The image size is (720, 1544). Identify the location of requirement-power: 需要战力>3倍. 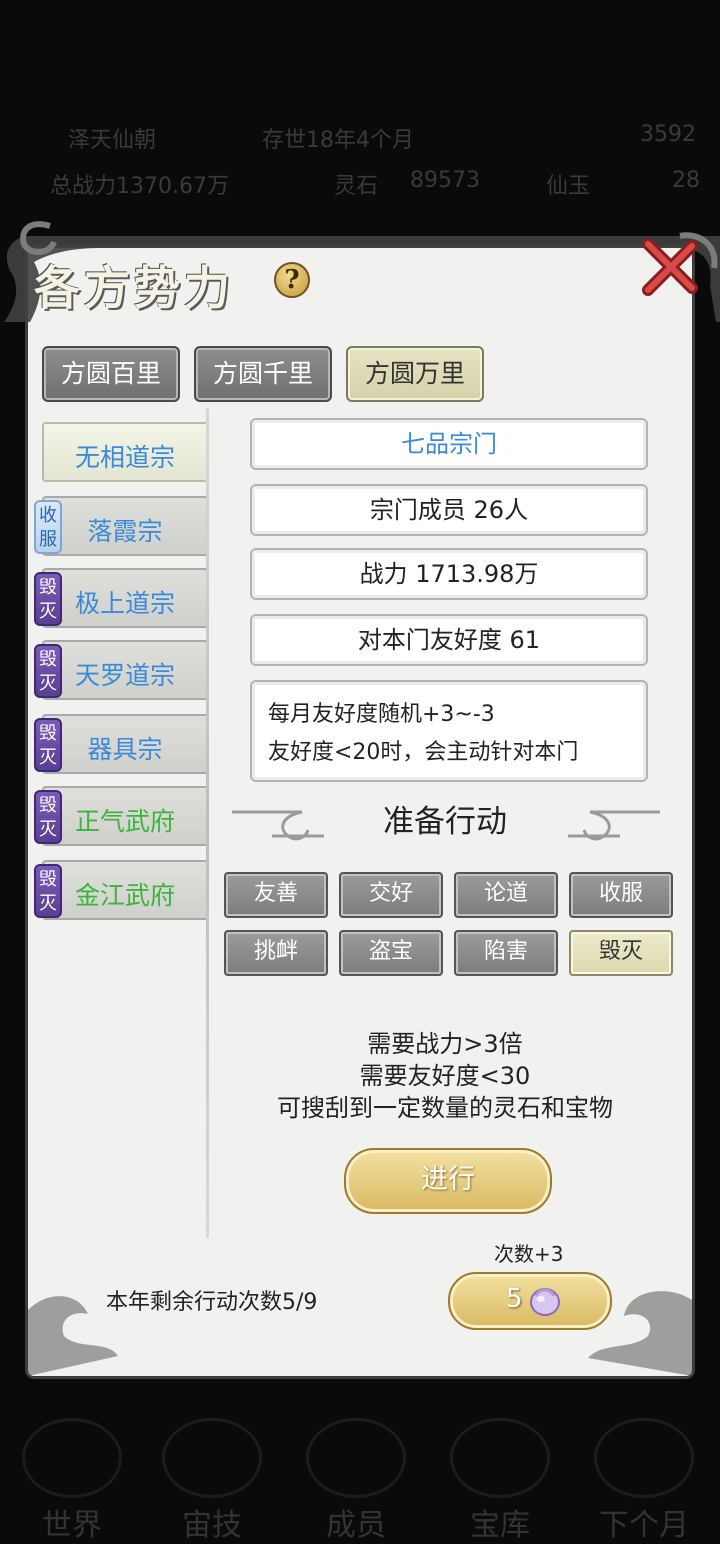
(445, 1044).